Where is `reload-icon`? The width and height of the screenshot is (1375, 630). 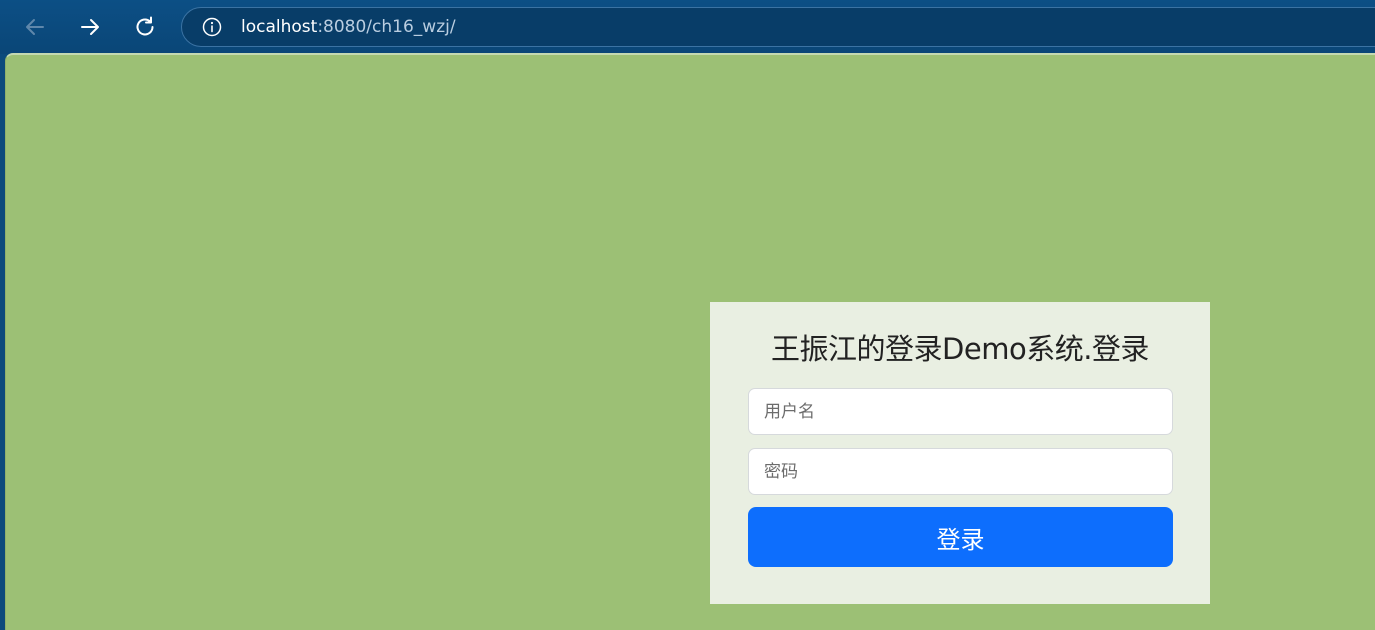 reload-icon is located at coordinates (145, 26).